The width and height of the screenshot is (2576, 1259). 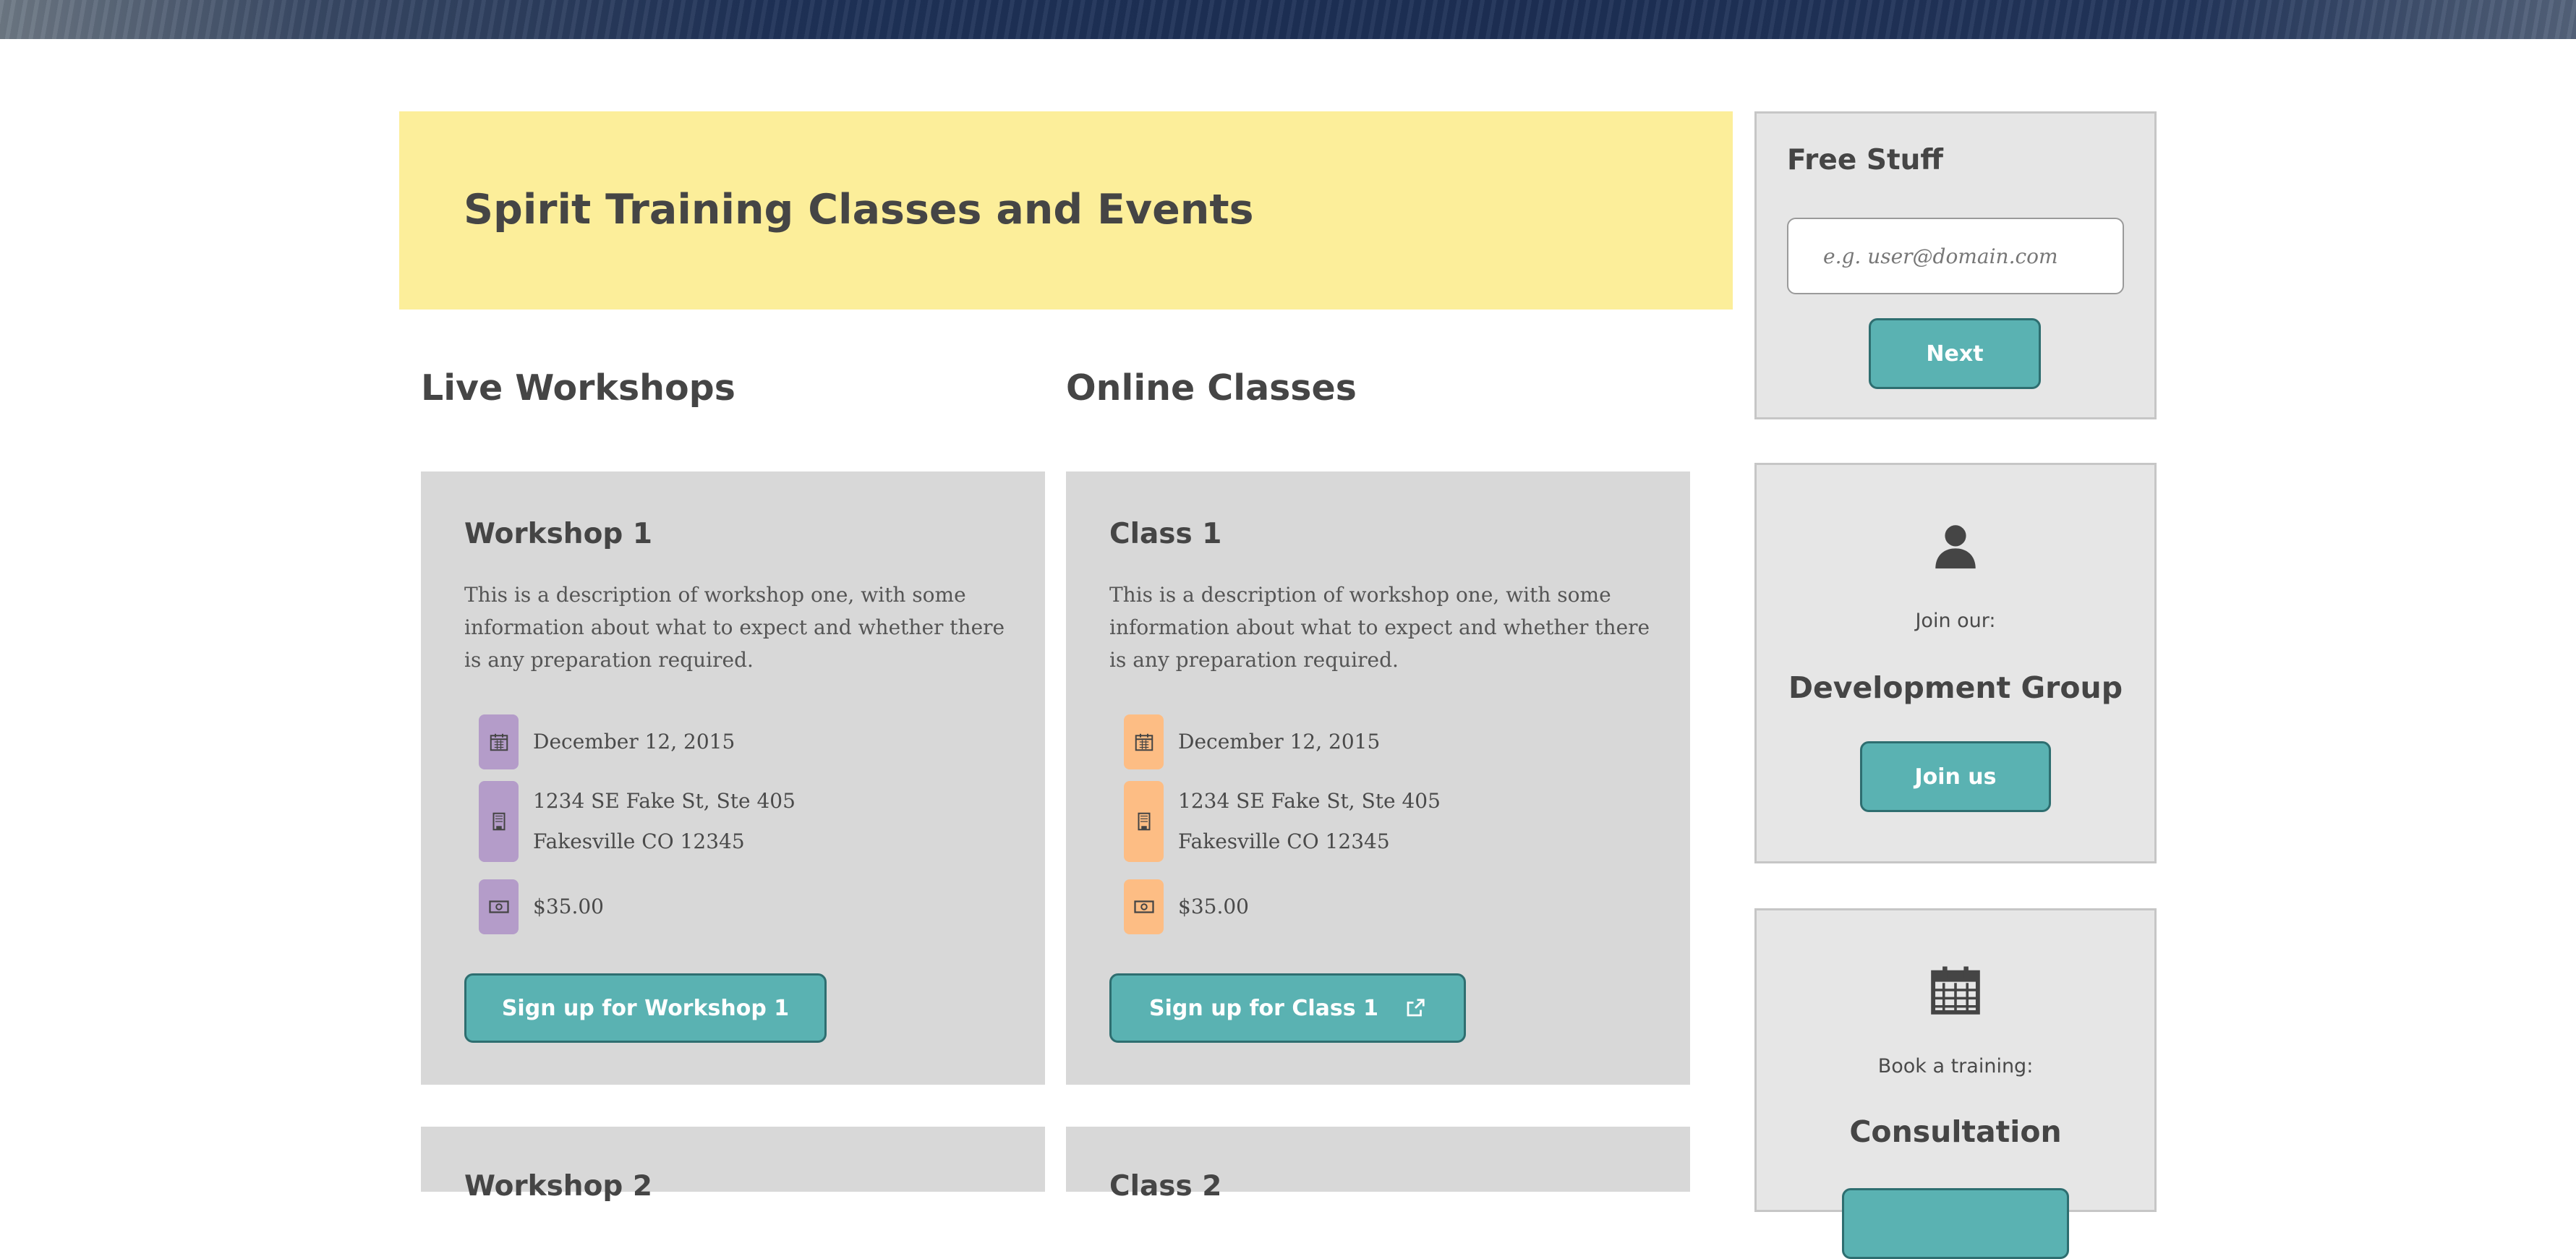 What do you see at coordinates (1955, 547) in the screenshot?
I see `user-icon` at bounding box center [1955, 547].